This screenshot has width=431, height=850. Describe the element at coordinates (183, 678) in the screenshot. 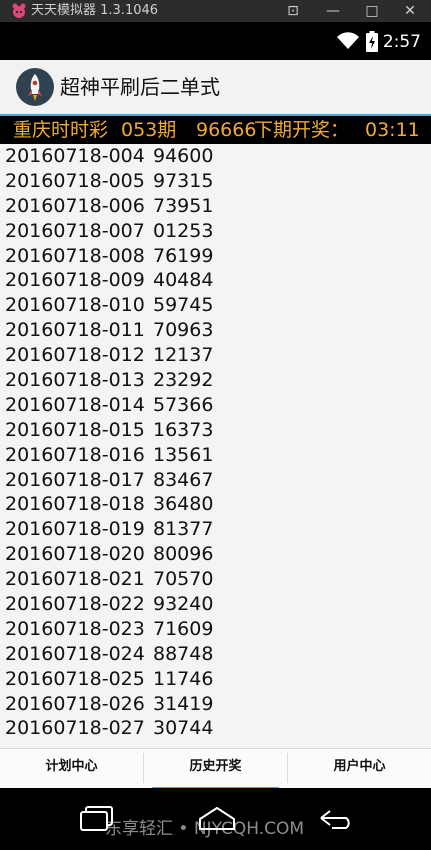

I see `draw-number: 11746` at that location.